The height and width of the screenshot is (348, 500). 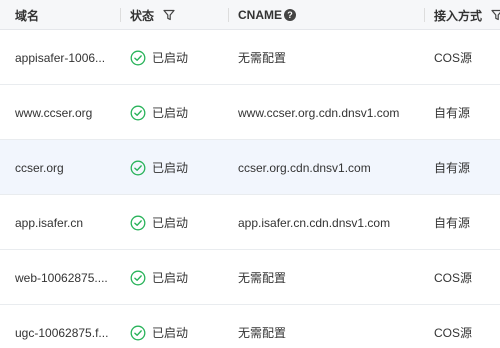 I want to click on cname-cell: www.ccser.org.cdn.dnsv1.com, so click(x=319, y=112).